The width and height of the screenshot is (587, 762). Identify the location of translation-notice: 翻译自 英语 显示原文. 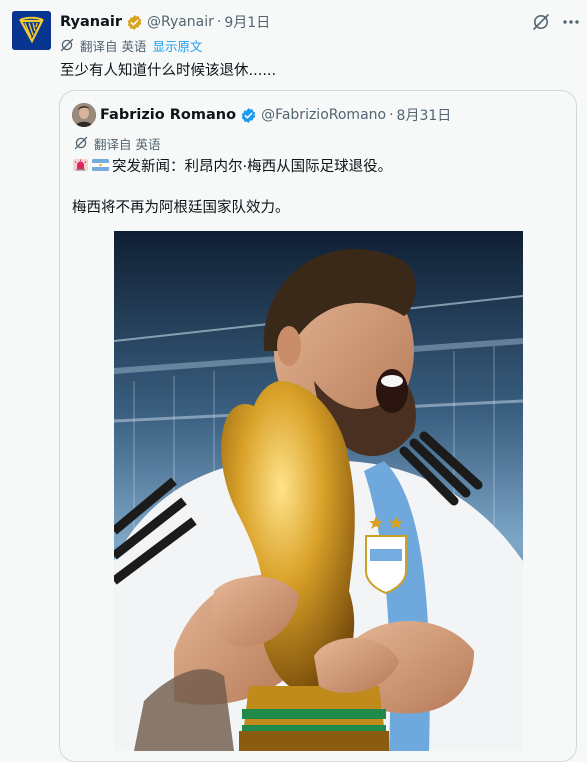
(131, 45).